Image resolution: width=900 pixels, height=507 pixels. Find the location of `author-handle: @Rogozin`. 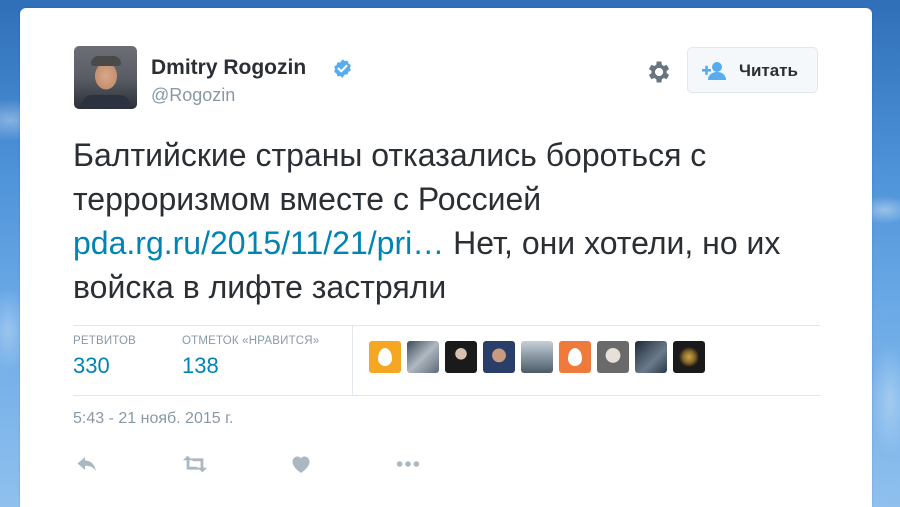

author-handle: @Rogozin is located at coordinates (193, 95).